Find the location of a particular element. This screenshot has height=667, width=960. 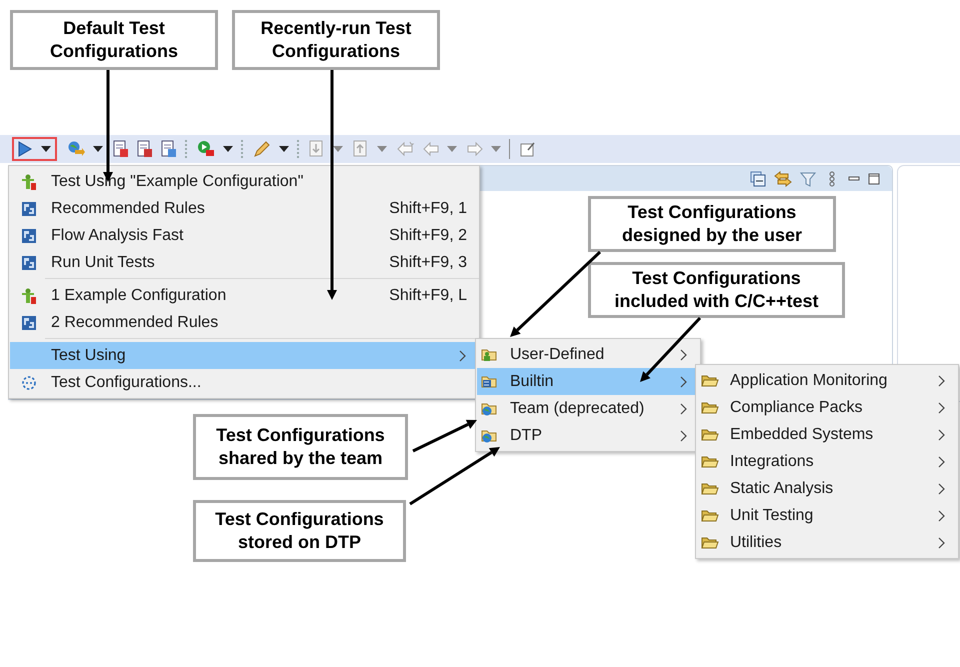

menu-item: Test Using is located at coordinates (244, 355).